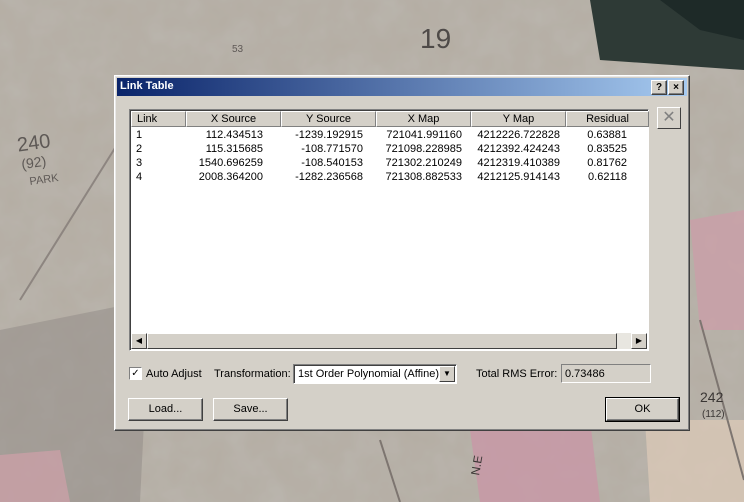 This screenshot has height=502, width=744. What do you see at coordinates (518, 119) in the screenshot?
I see `column-header-y-map: Y Map` at bounding box center [518, 119].